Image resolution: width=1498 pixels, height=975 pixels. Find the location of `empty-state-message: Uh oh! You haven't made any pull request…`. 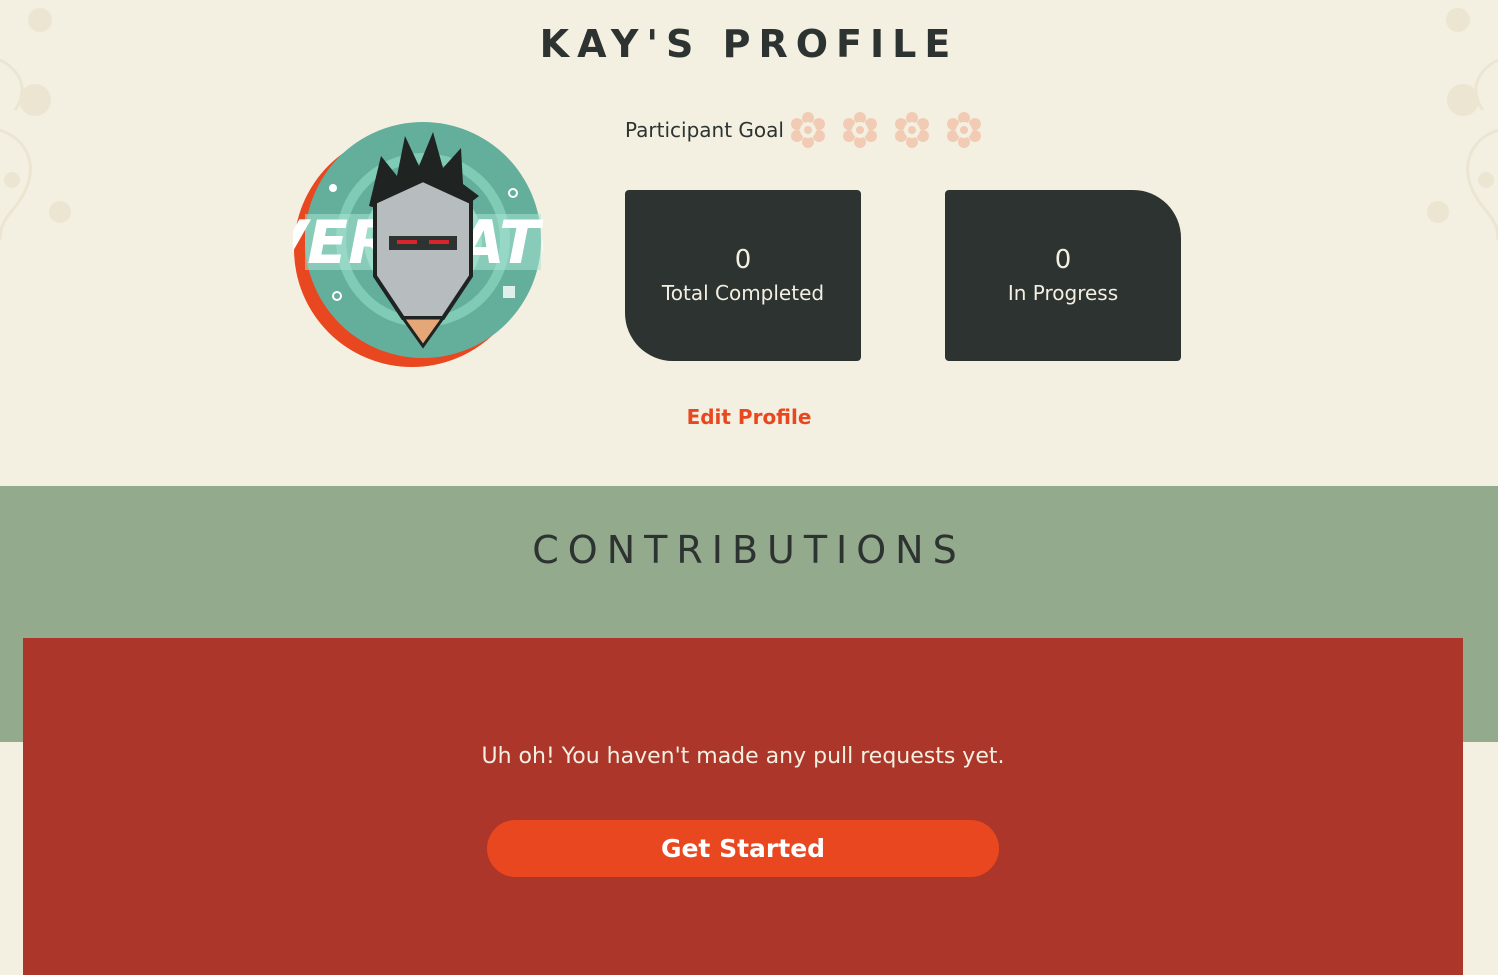

empty-state-message: Uh oh! You haven't made any pull request… is located at coordinates (743, 756).